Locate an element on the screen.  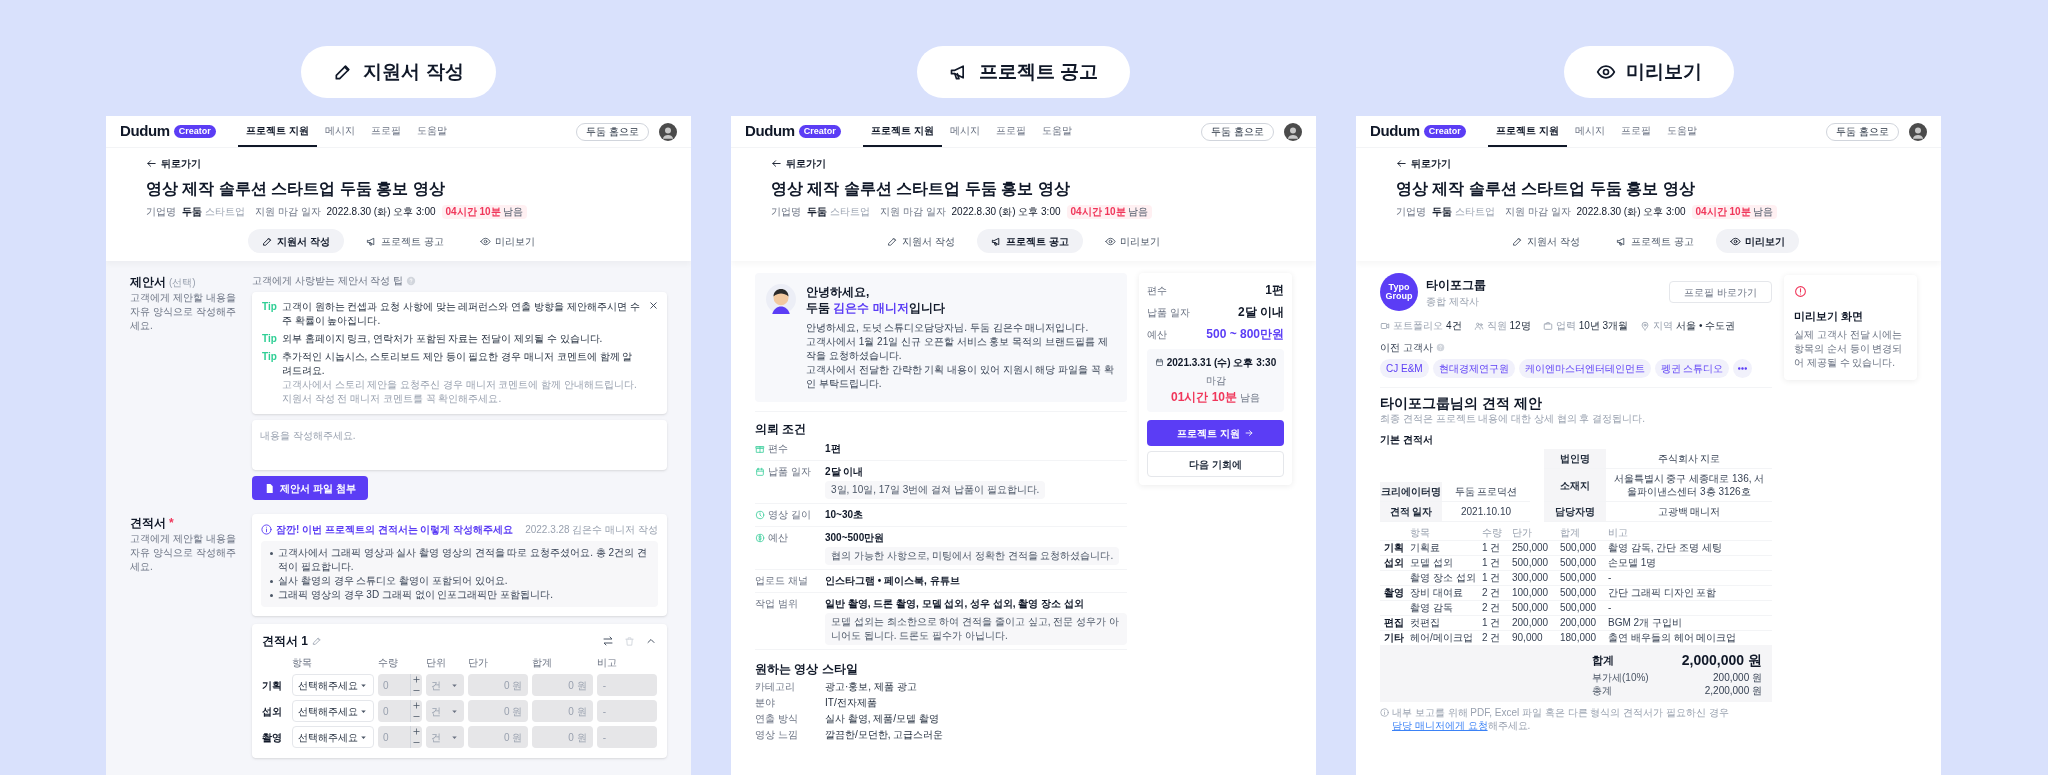
eye-icon is located at coordinates (1110, 241).